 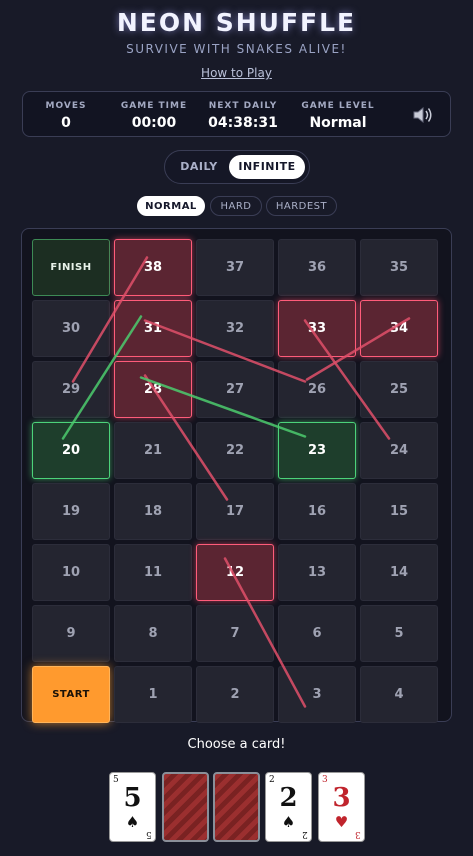 I want to click on cell-label: 32, so click(x=235, y=328).